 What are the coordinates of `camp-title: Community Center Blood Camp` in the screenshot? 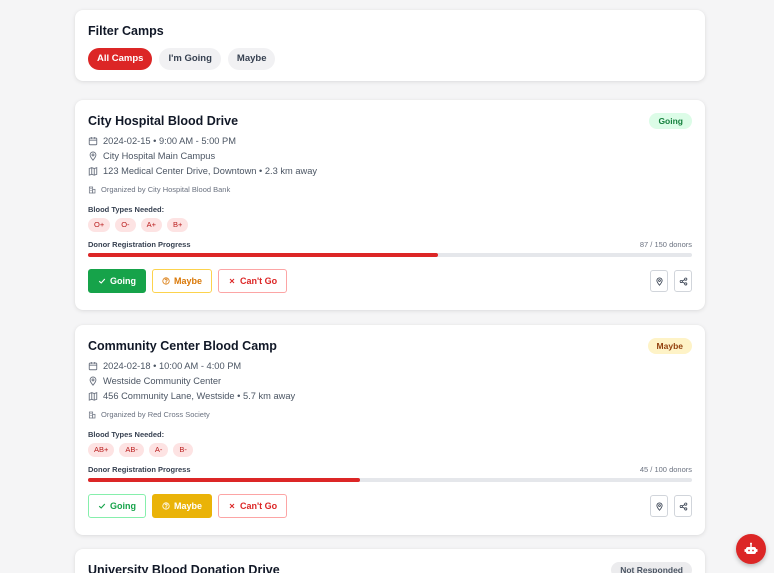 It's located at (182, 346).